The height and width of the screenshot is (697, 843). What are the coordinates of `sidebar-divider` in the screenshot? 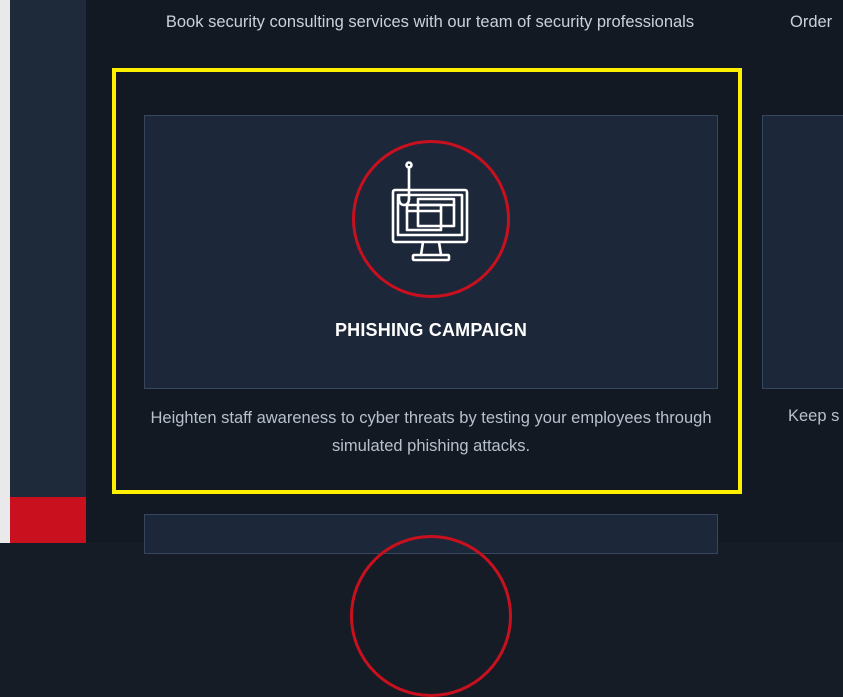 It's located at (98, 271).